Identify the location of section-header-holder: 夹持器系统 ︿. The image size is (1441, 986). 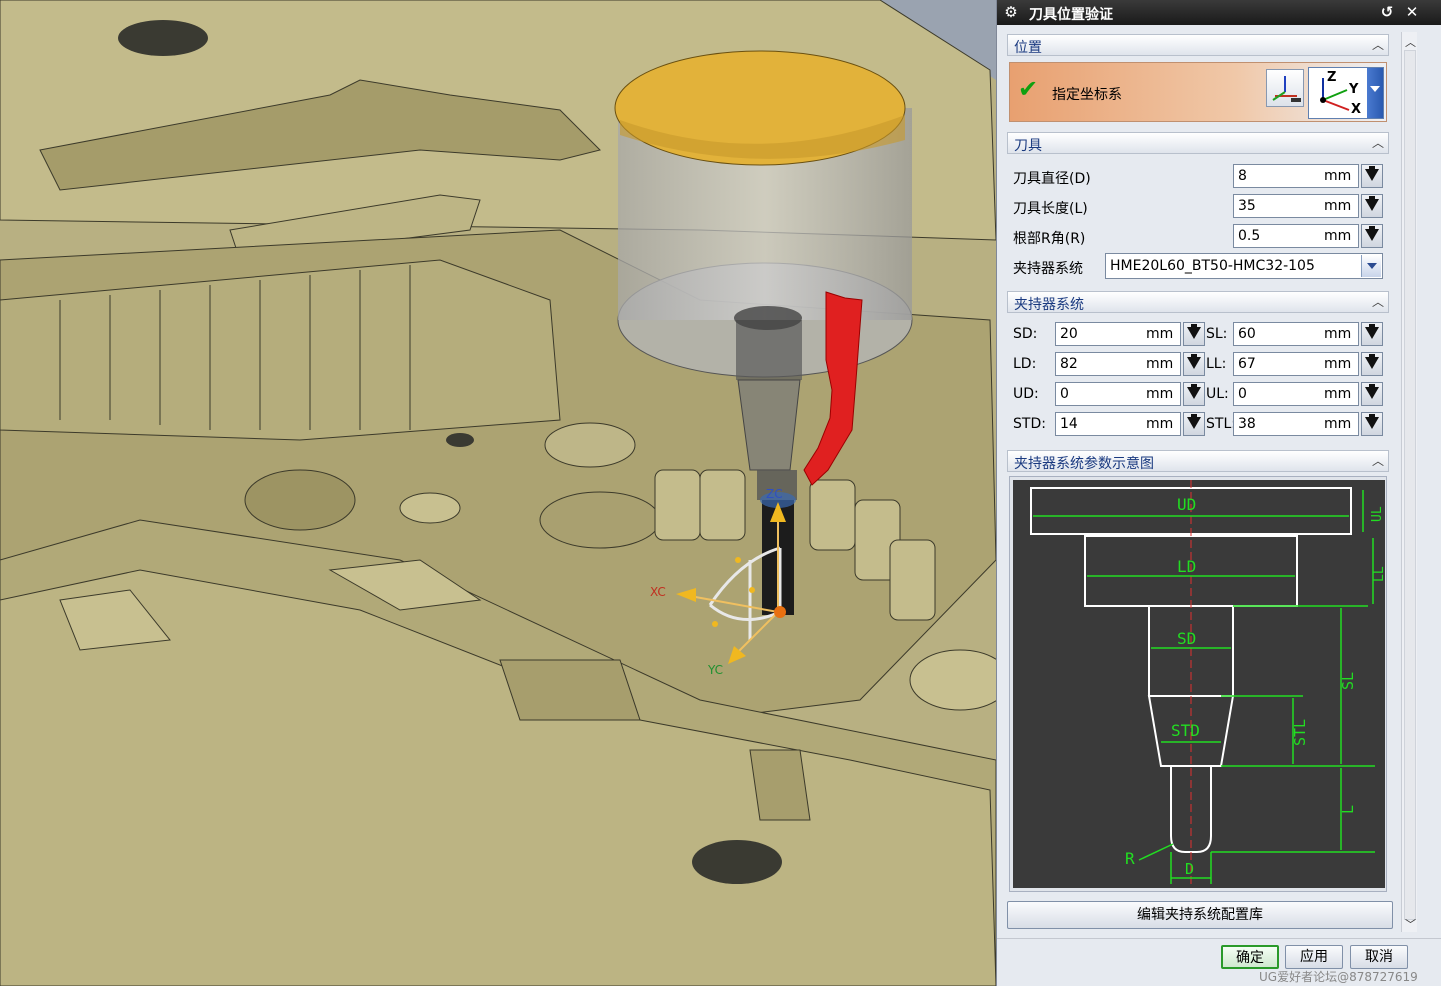
(1198, 302).